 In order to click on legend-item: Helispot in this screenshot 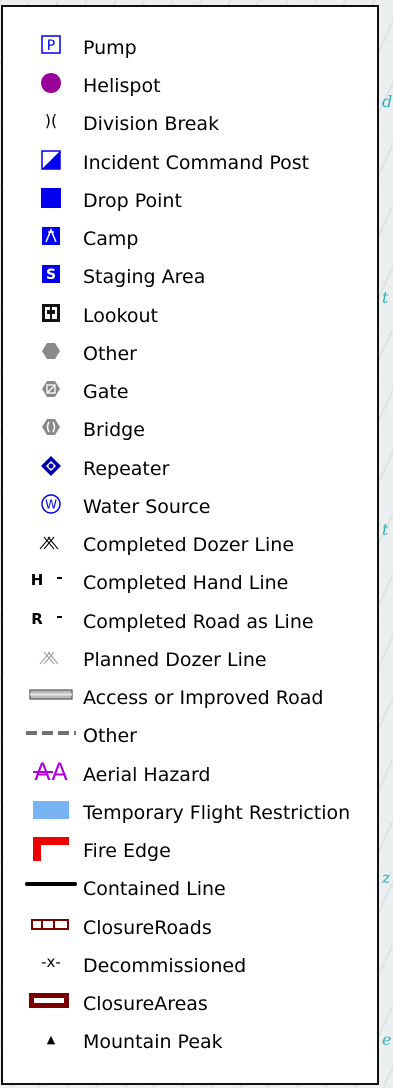, I will do `click(190, 83)`.